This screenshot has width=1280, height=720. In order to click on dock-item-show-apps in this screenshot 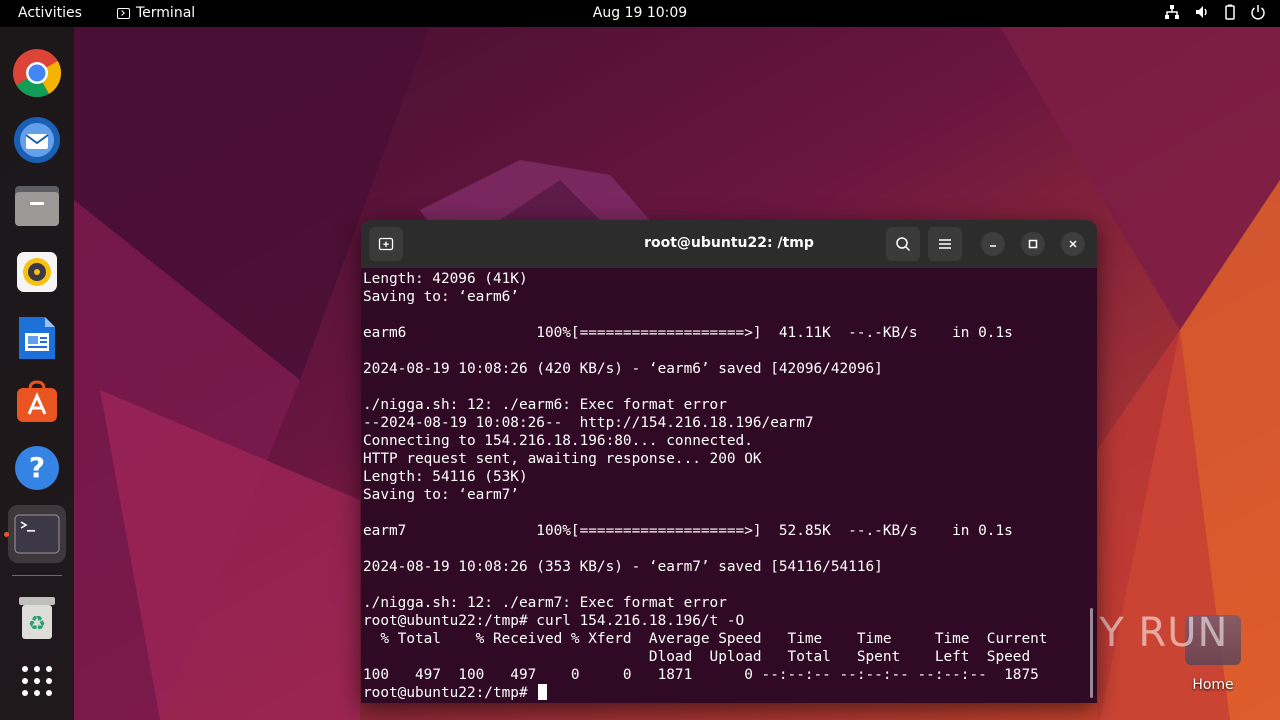, I will do `click(37, 681)`.